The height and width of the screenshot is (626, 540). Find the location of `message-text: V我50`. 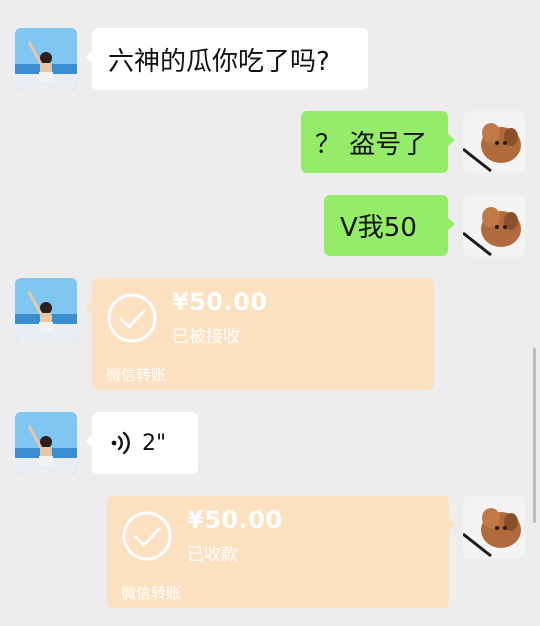

message-text: V我50 is located at coordinates (378, 228).